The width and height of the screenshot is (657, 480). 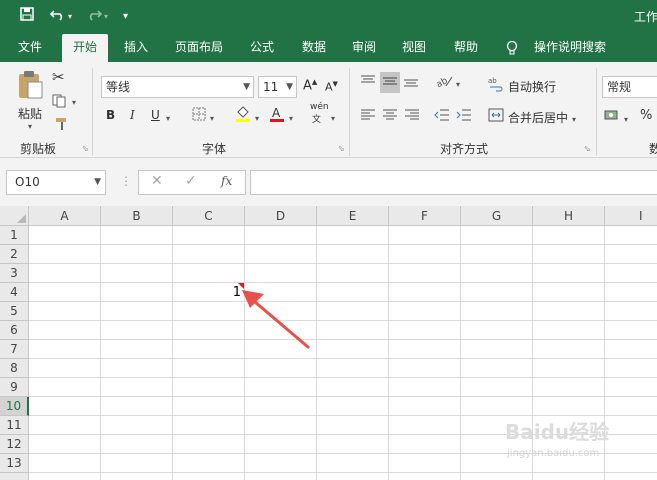 What do you see at coordinates (411, 82) in the screenshot?
I see `align-bottom-icon` at bounding box center [411, 82].